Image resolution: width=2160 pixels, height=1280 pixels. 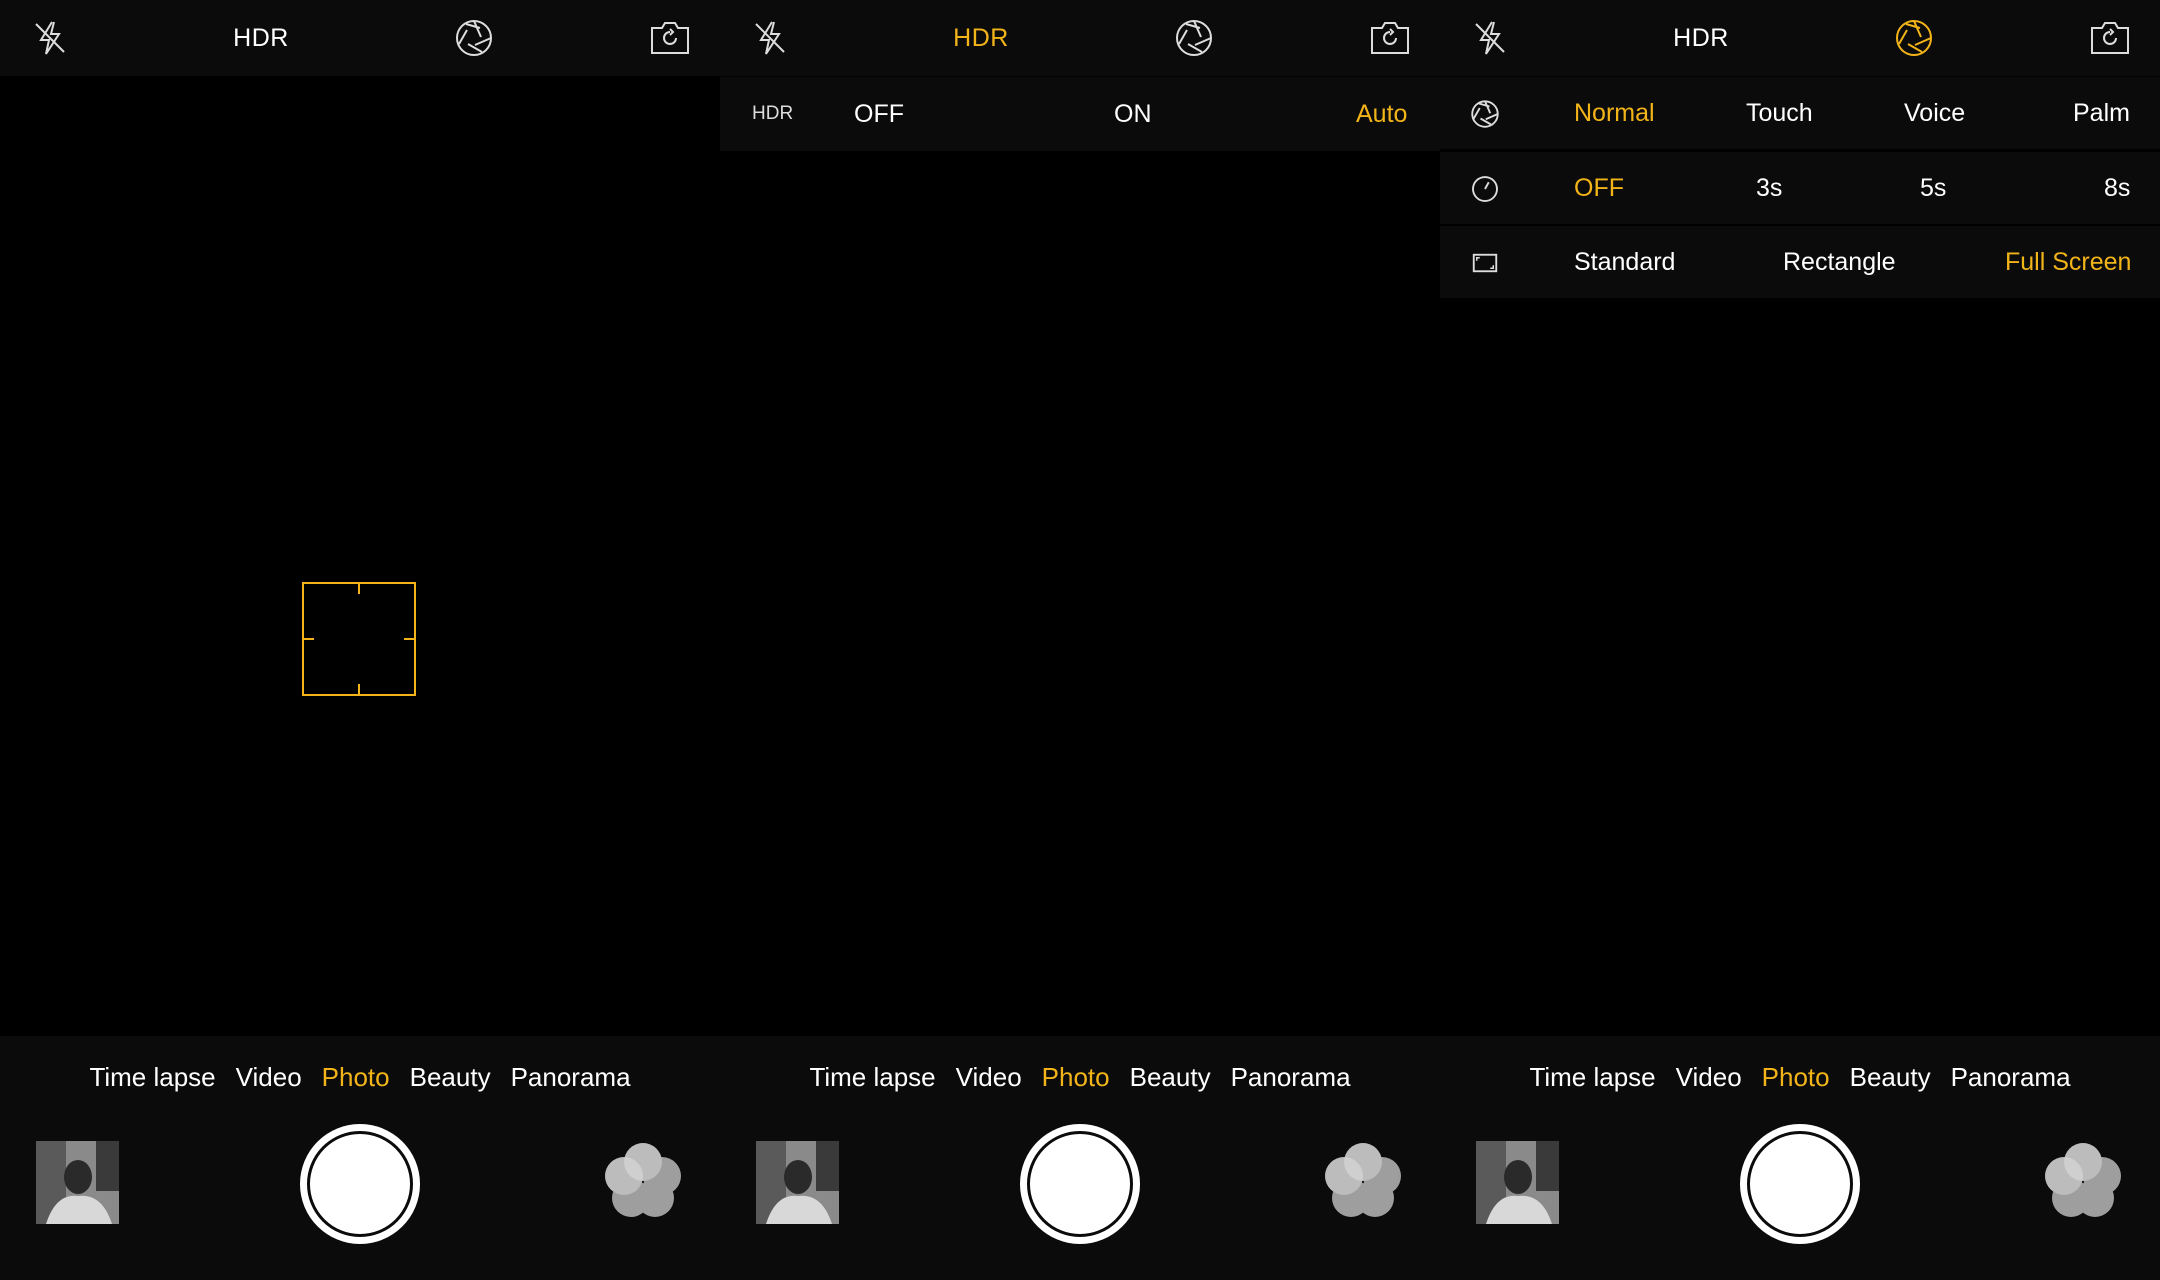 I want to click on trigger-touch: Touch, so click(x=1779, y=113).